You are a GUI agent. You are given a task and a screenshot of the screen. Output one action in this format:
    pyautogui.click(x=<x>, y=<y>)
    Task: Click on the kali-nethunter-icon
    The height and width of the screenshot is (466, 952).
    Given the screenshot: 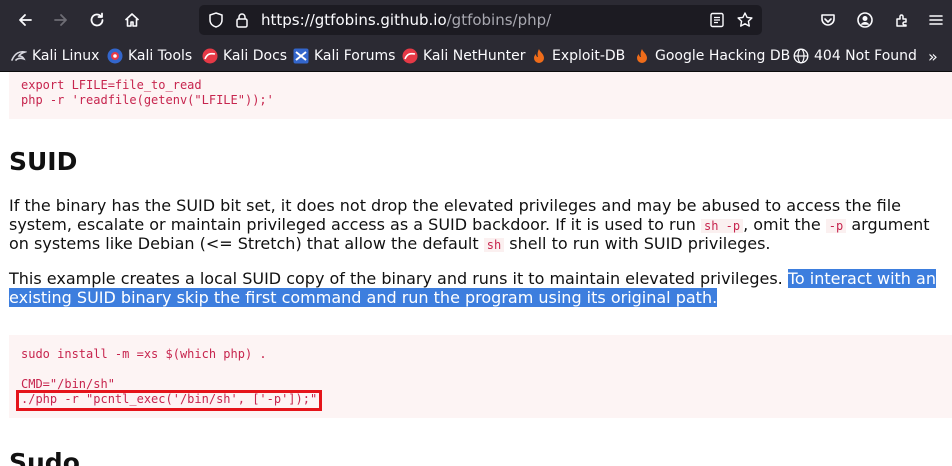 What is the action you would take?
    pyautogui.click(x=410, y=56)
    